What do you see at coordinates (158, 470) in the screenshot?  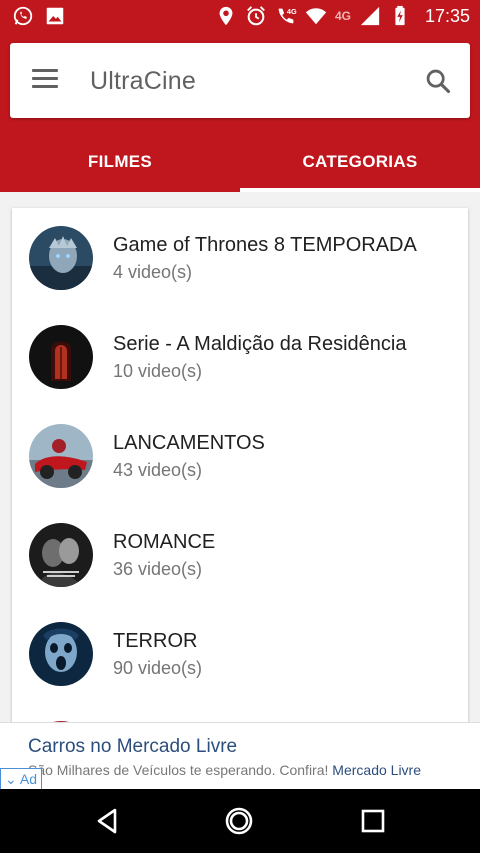 I see `category-count: 43 video(s)` at bounding box center [158, 470].